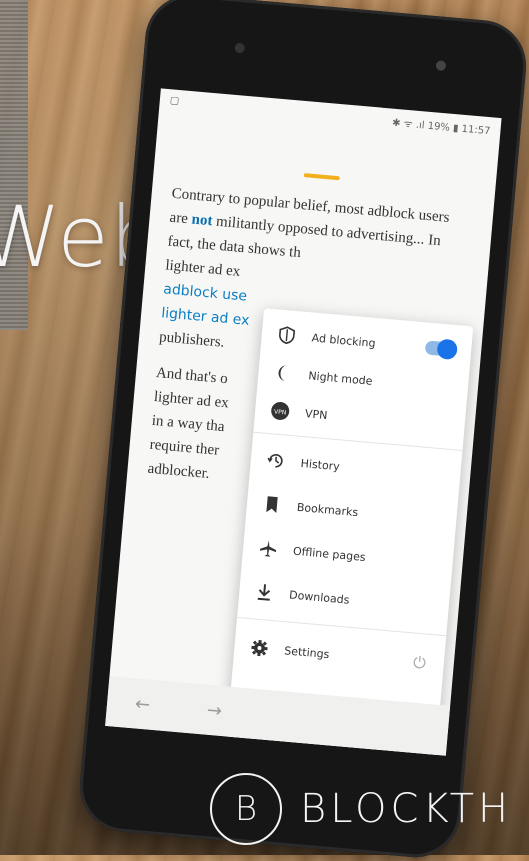 This screenshot has width=529, height=861. I want to click on vpn-icon-text: VPN, so click(280, 412).